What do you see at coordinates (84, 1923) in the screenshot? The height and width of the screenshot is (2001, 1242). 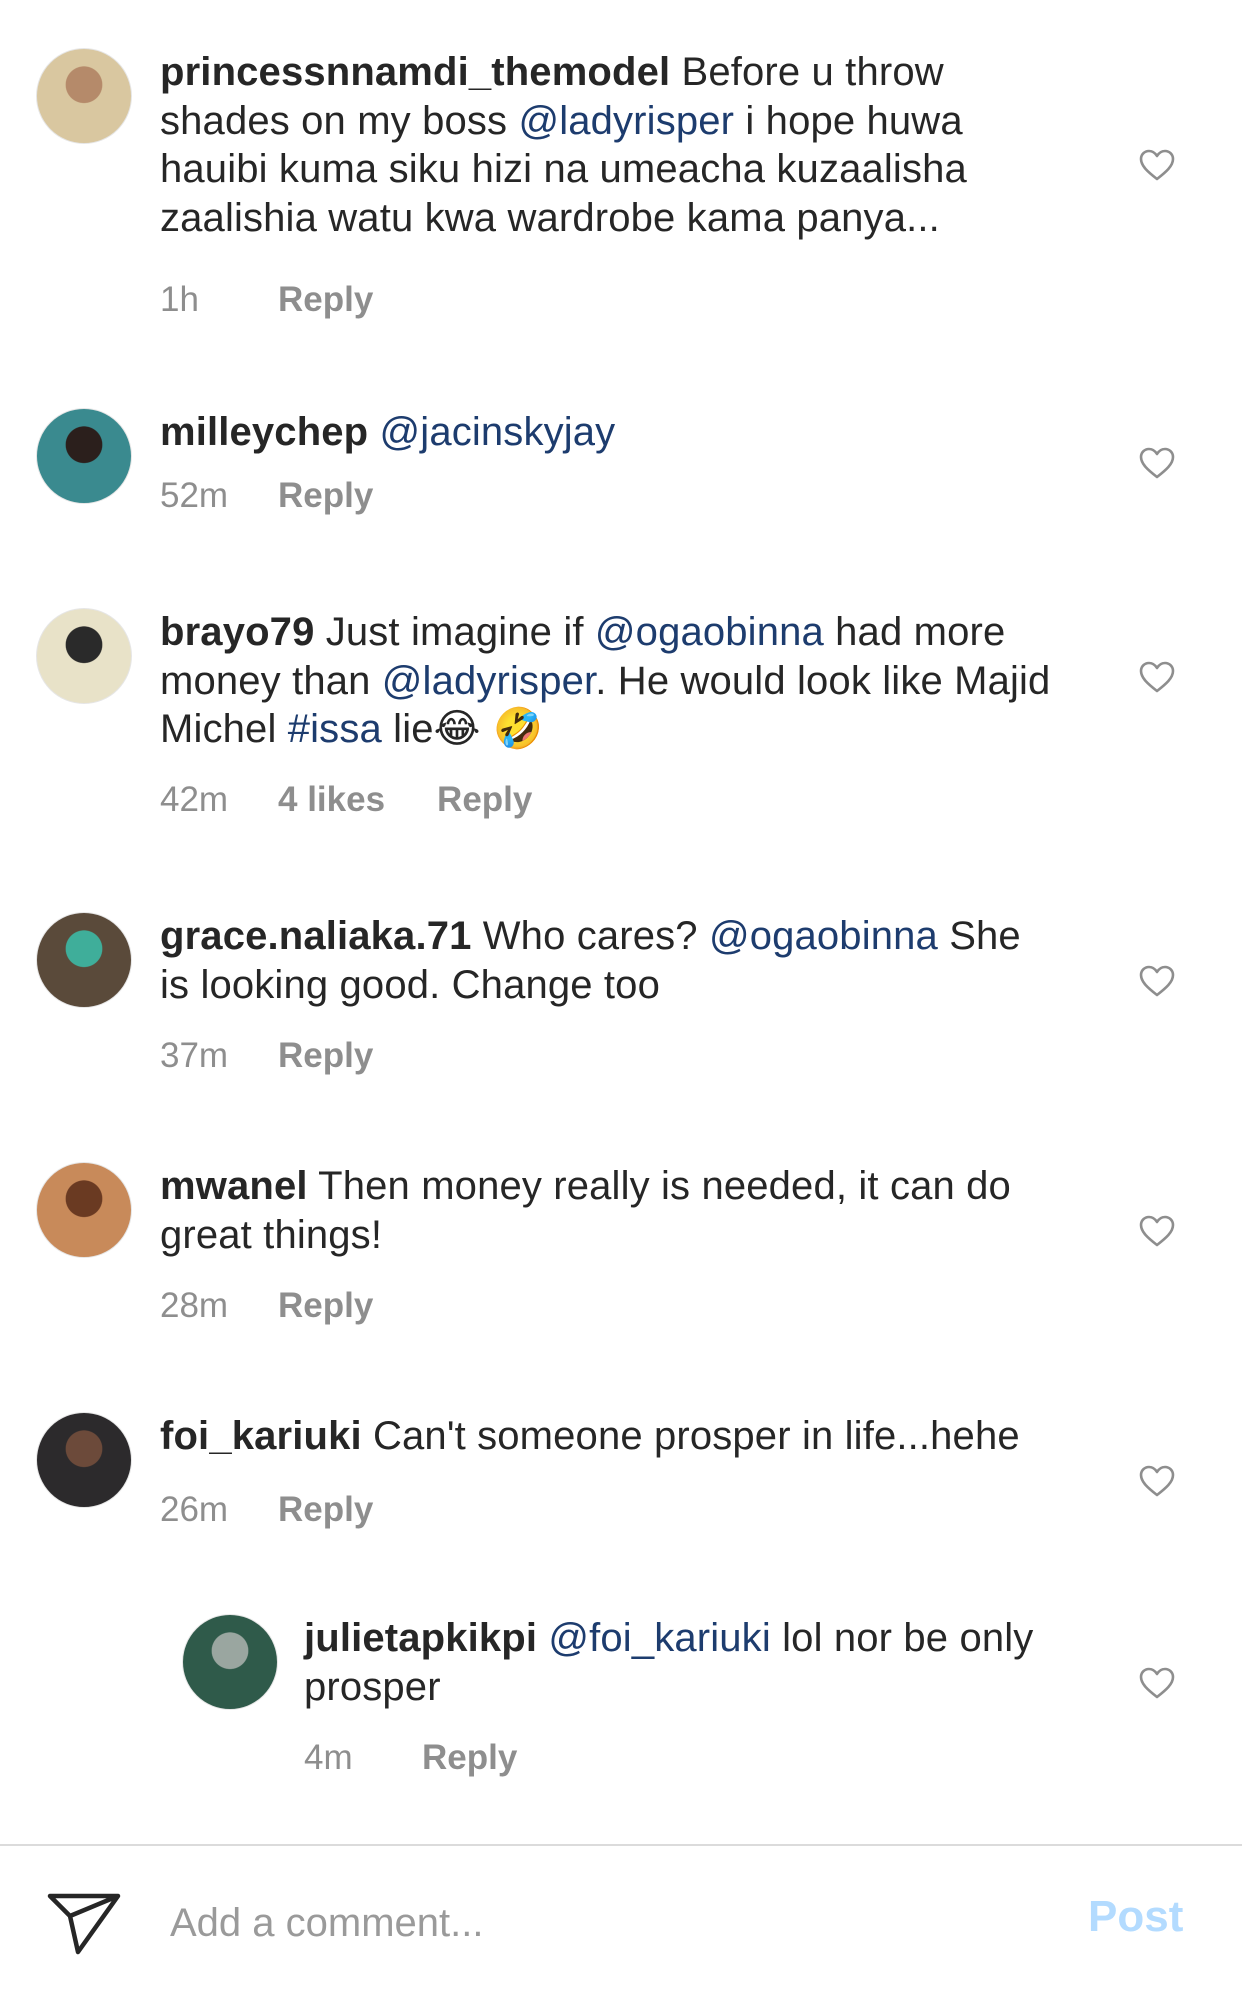 I see `direct-send-icon` at bounding box center [84, 1923].